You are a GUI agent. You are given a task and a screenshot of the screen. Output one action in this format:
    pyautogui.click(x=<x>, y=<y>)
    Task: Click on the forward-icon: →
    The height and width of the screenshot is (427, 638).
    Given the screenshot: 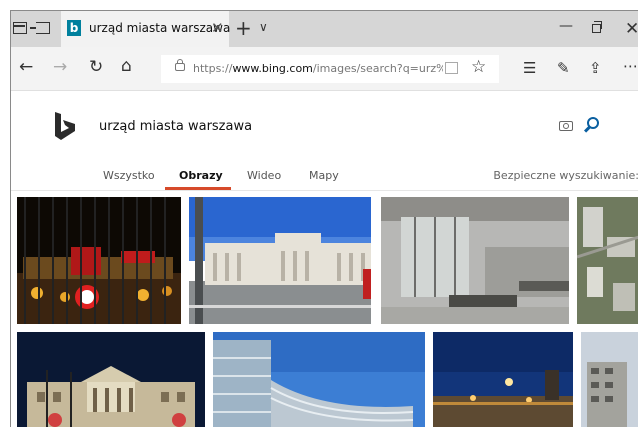 What is the action you would take?
    pyautogui.click(x=60, y=67)
    